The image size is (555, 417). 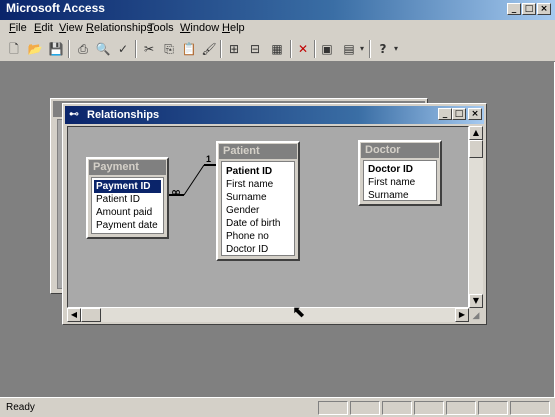 What do you see at coordinates (74, 28) in the screenshot?
I see `menu-view-rest: iew` at bounding box center [74, 28].